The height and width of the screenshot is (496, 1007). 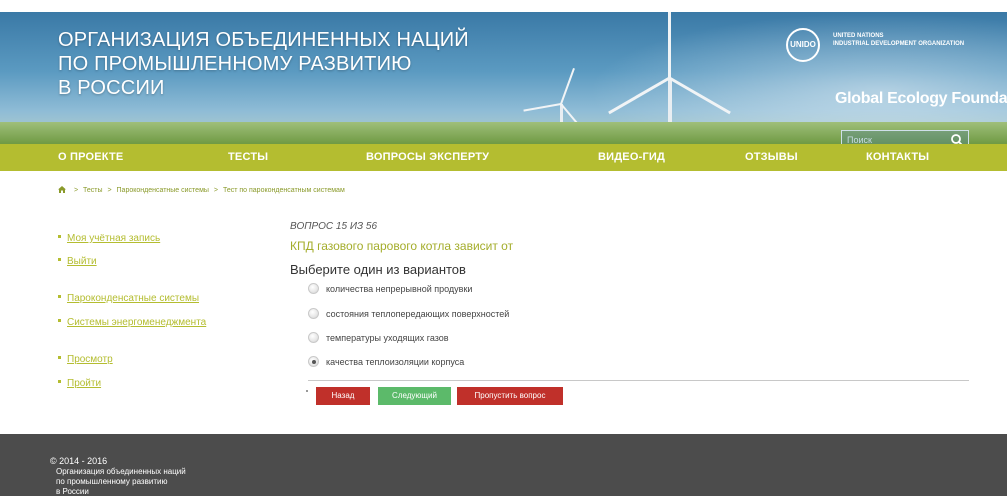 I want to click on sidebar-item-steam-condensate: Пароконденсатные системы, so click(x=128, y=298).